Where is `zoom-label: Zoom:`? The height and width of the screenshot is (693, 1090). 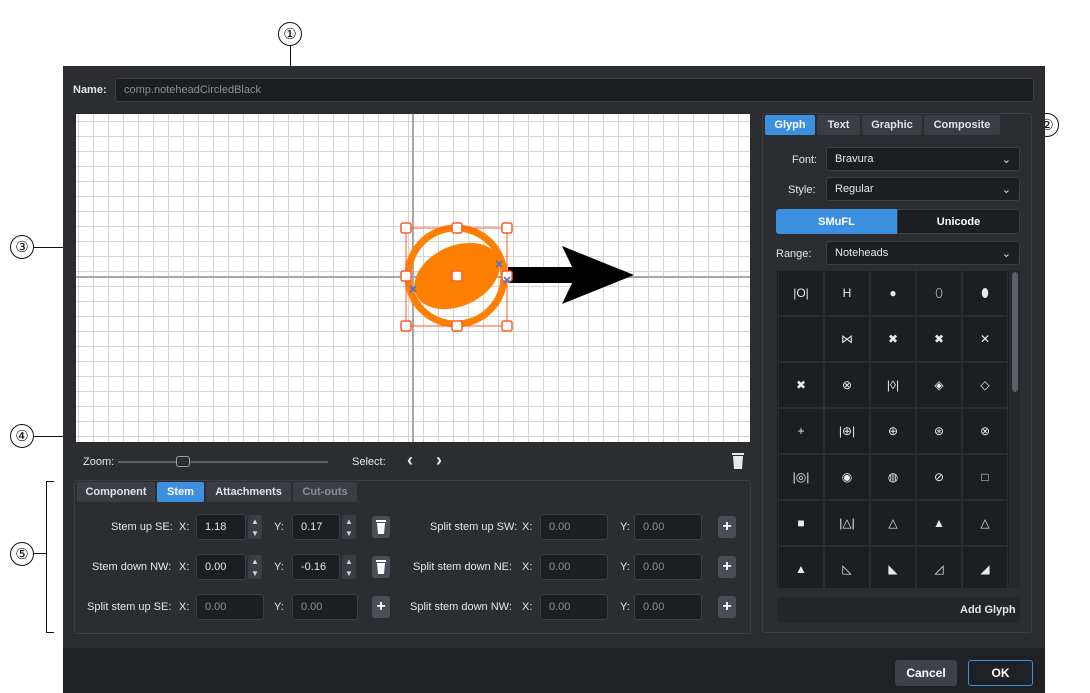
zoom-label: Zoom: is located at coordinates (99, 462).